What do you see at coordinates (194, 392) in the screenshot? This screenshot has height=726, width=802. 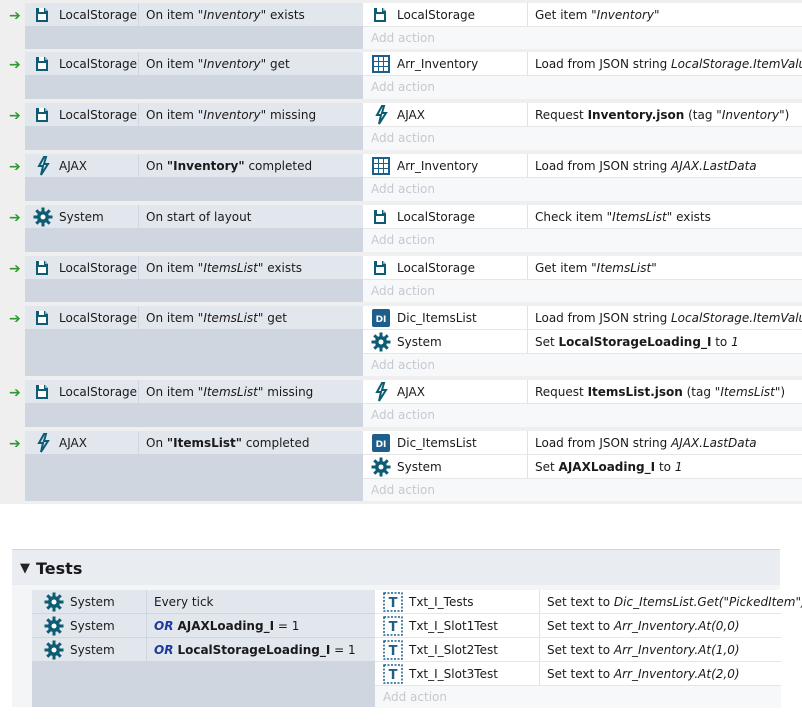 I see `condition-row: LocalStorage On item "ItemsList" missing` at bounding box center [194, 392].